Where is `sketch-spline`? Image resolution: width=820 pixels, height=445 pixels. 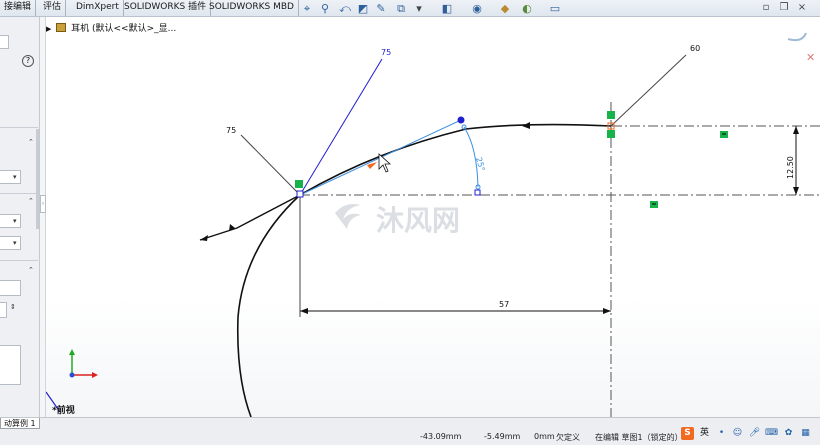
sketch-spline is located at coordinates (455, 159).